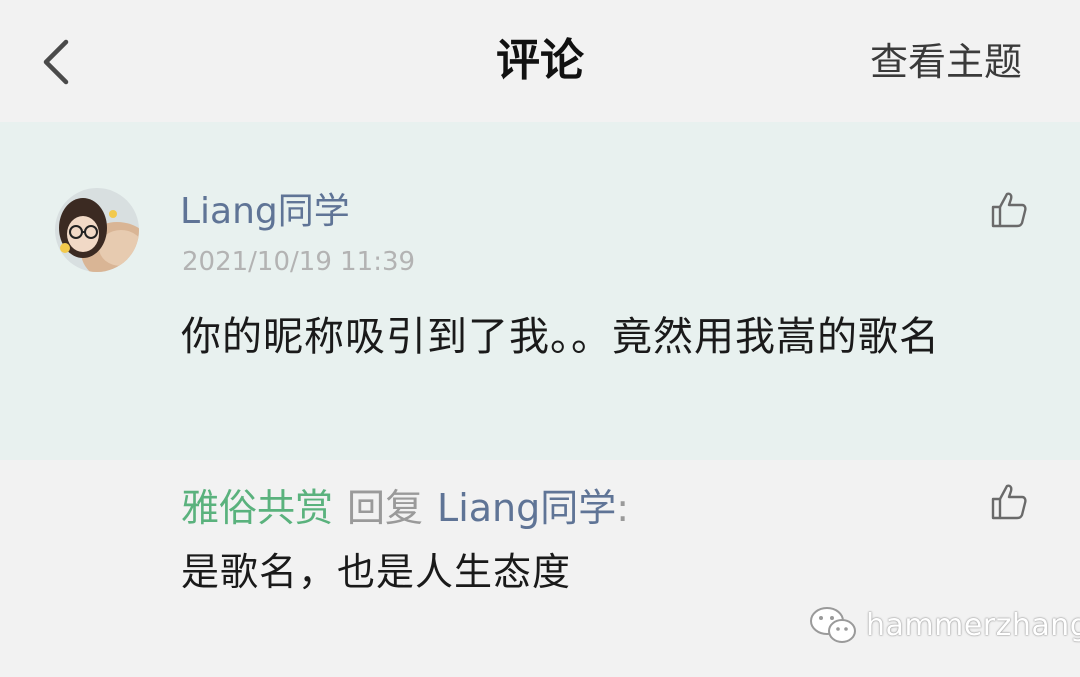  I want to click on avatar, so click(97, 230).